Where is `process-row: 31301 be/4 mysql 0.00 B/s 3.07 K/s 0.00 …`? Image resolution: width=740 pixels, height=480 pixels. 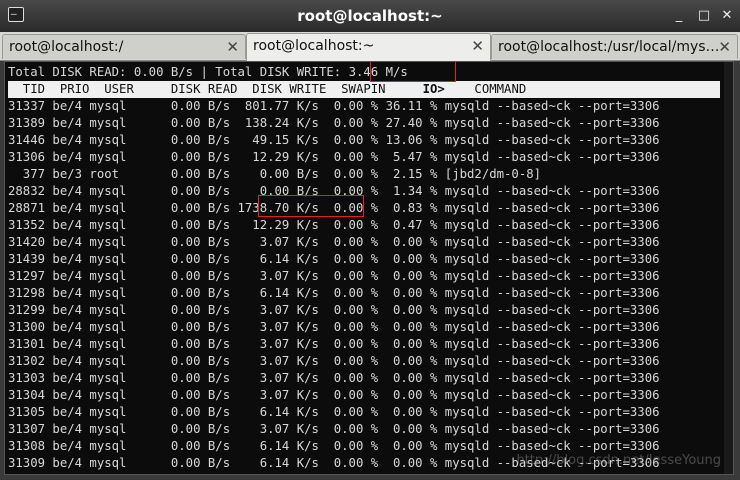 process-row: 31301 be/4 mysql 0.00 B/s 3.07 K/s 0.00 … is located at coordinates (334, 344).